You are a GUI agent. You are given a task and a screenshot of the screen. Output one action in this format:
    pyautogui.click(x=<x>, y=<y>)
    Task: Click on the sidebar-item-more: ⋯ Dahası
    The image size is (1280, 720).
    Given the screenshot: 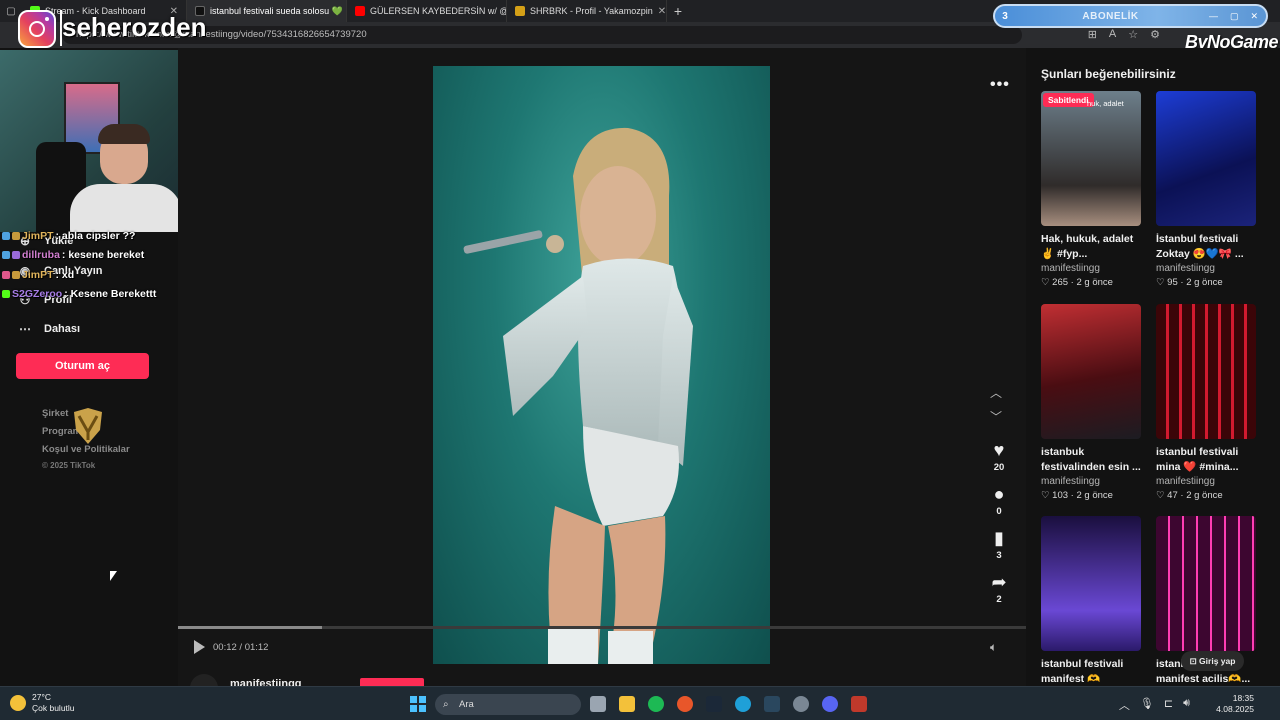 What is the action you would take?
    pyautogui.click(x=49, y=329)
    